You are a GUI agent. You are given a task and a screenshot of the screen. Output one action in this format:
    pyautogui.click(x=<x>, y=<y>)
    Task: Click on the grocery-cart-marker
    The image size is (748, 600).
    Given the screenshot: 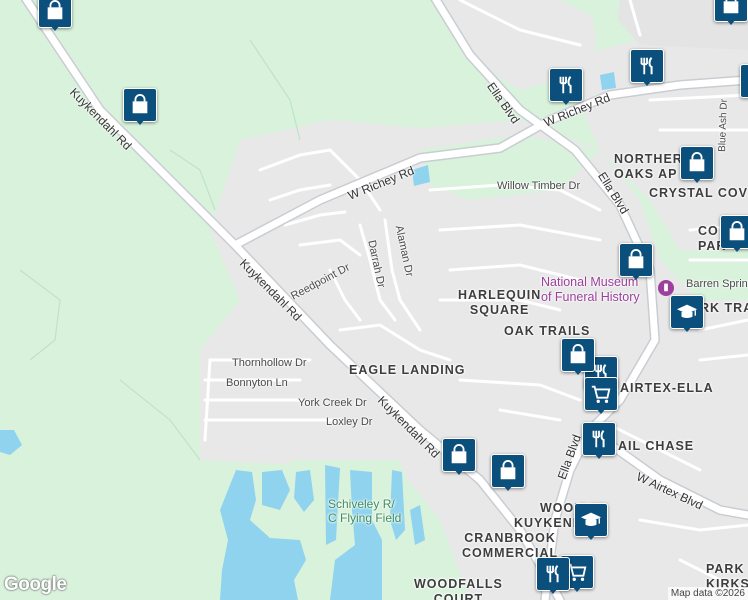 What is the action you would take?
    pyautogui.click(x=601, y=397)
    